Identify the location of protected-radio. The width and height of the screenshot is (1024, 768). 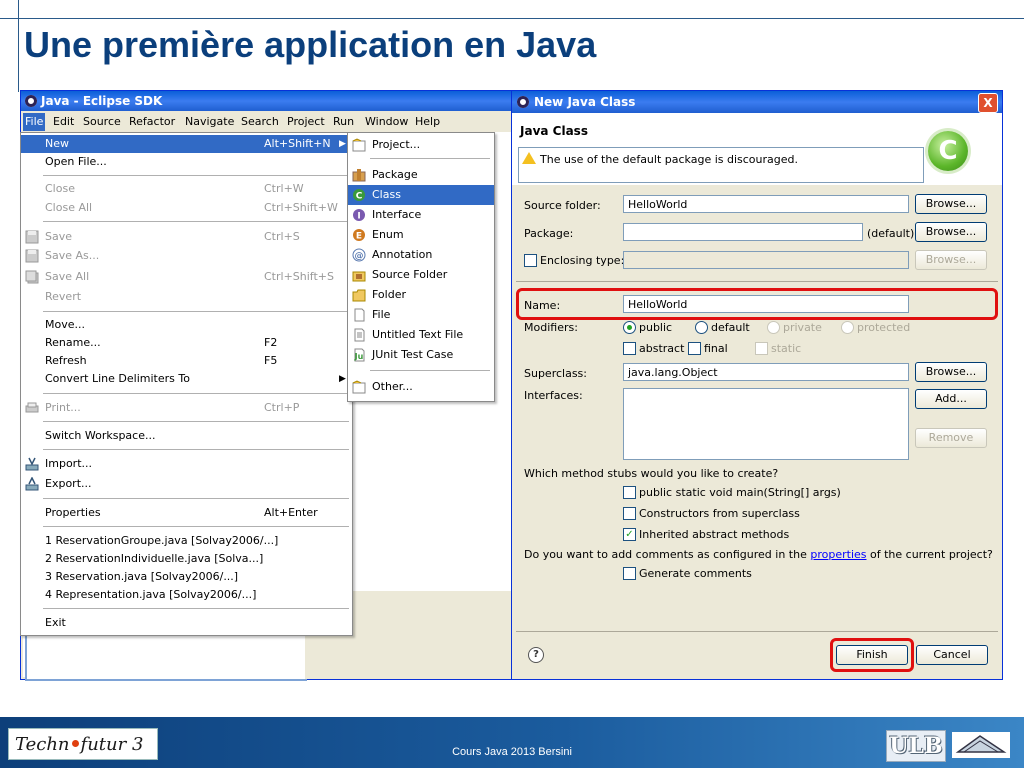
(847, 327).